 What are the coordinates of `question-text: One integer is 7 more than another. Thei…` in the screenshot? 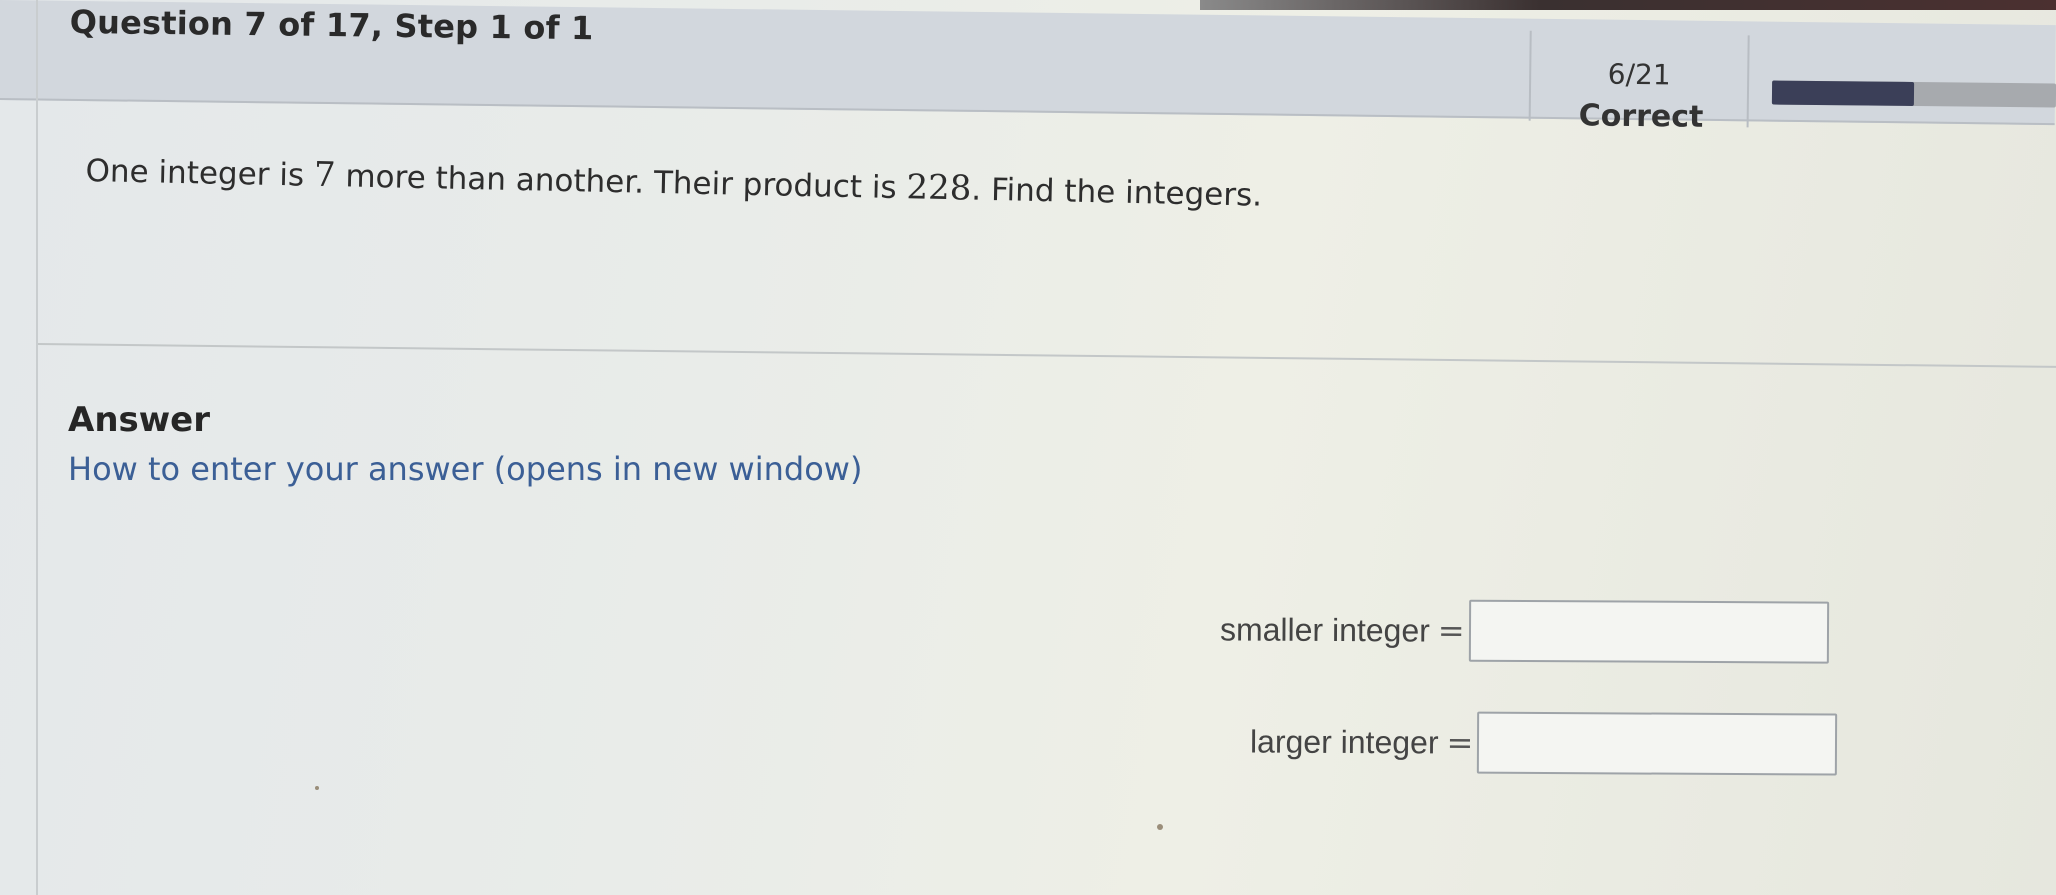 It's located at (835, 185).